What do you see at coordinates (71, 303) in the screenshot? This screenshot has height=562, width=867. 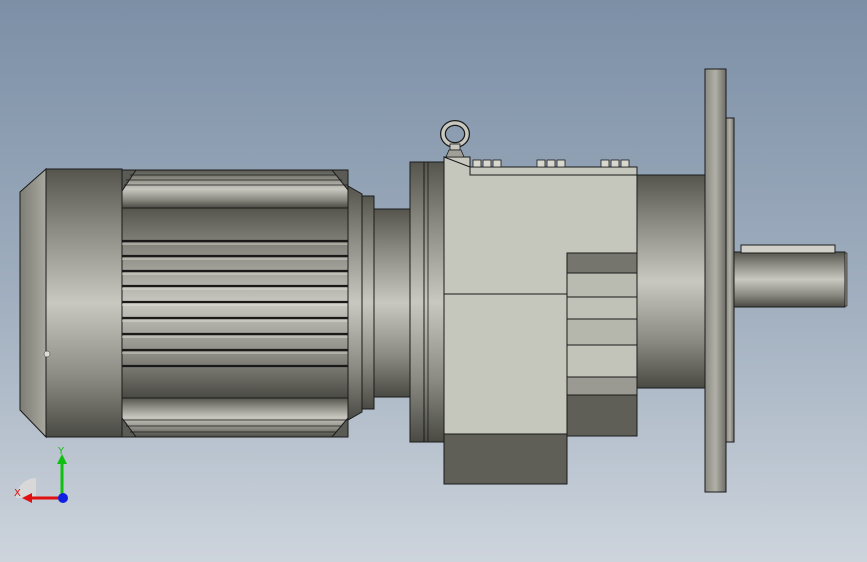 I see `motor-fan-cover` at bounding box center [71, 303].